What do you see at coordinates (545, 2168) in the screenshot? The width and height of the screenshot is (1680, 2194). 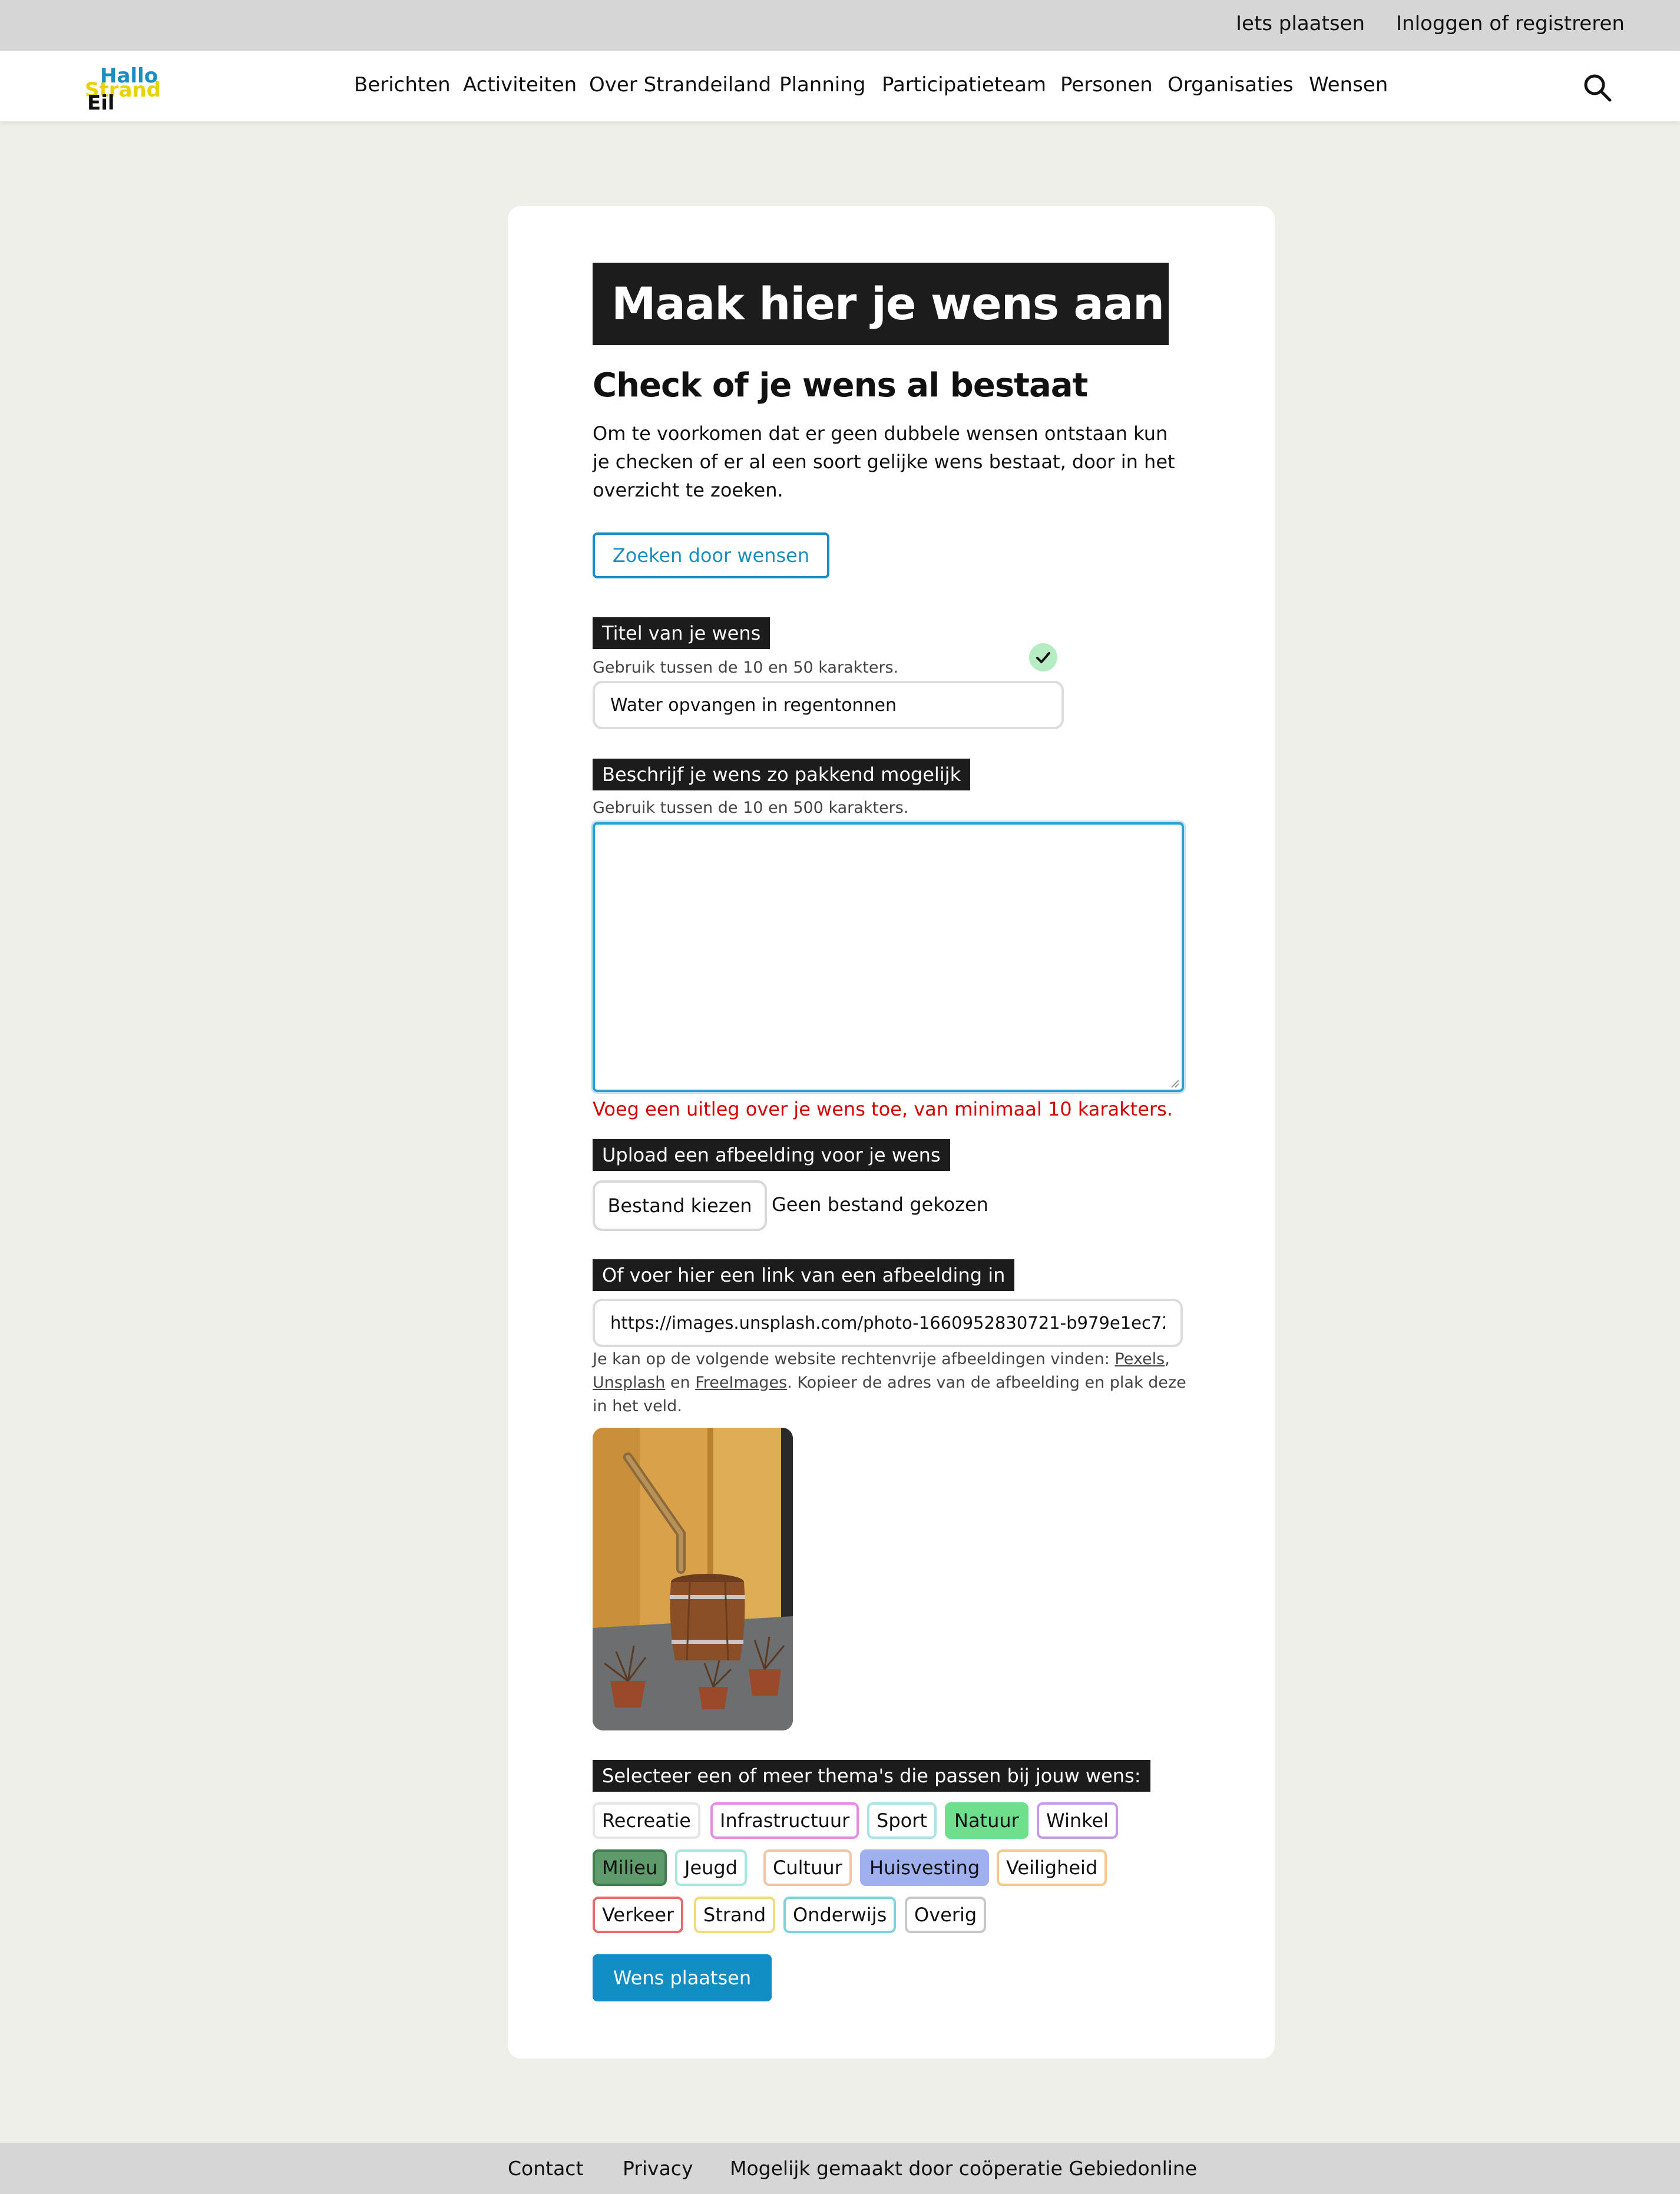 I see `footer-contact-link: Contact` at bounding box center [545, 2168].